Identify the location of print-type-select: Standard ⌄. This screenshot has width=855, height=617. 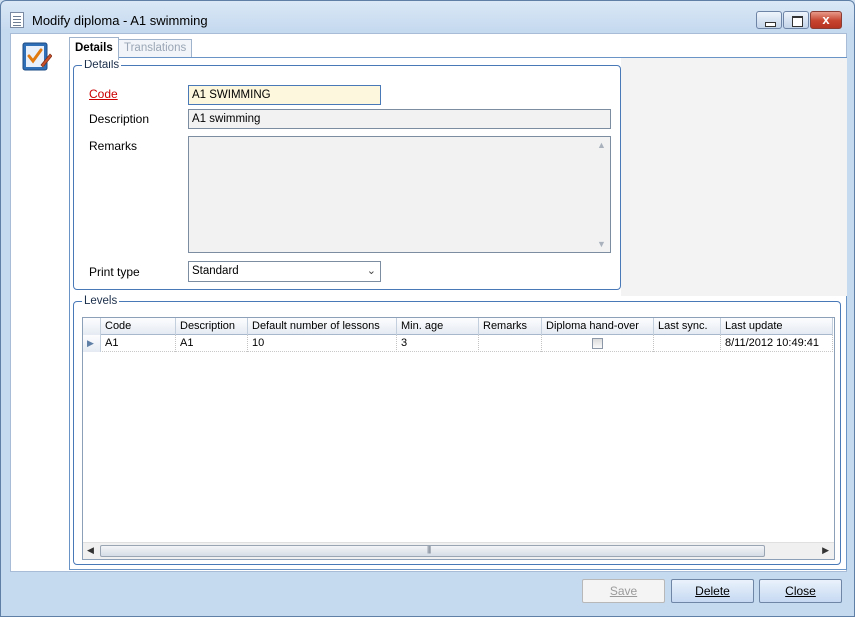
(284, 271).